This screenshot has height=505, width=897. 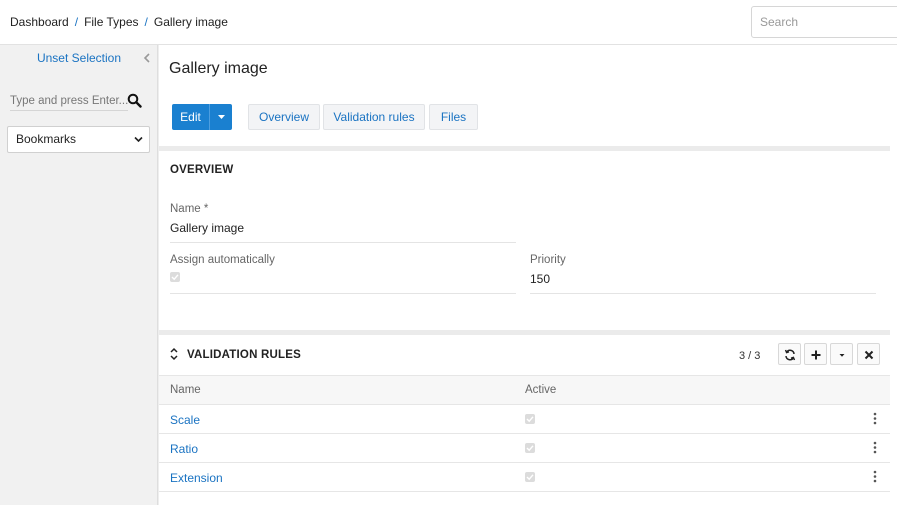 What do you see at coordinates (174, 354) in the screenshot?
I see `collapse-toggle-icon` at bounding box center [174, 354].